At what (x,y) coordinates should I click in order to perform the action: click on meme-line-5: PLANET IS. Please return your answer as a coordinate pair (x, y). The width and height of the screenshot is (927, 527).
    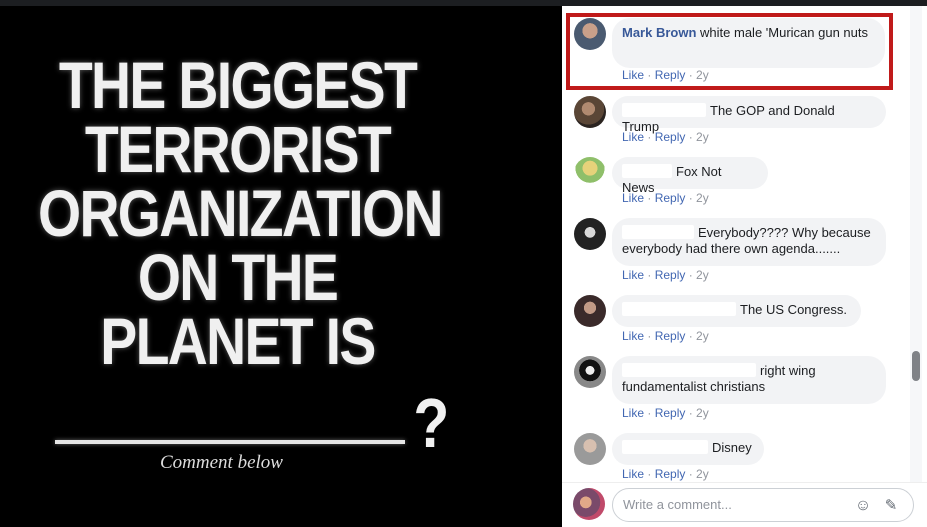
    Looking at the image, I should click on (238, 341).